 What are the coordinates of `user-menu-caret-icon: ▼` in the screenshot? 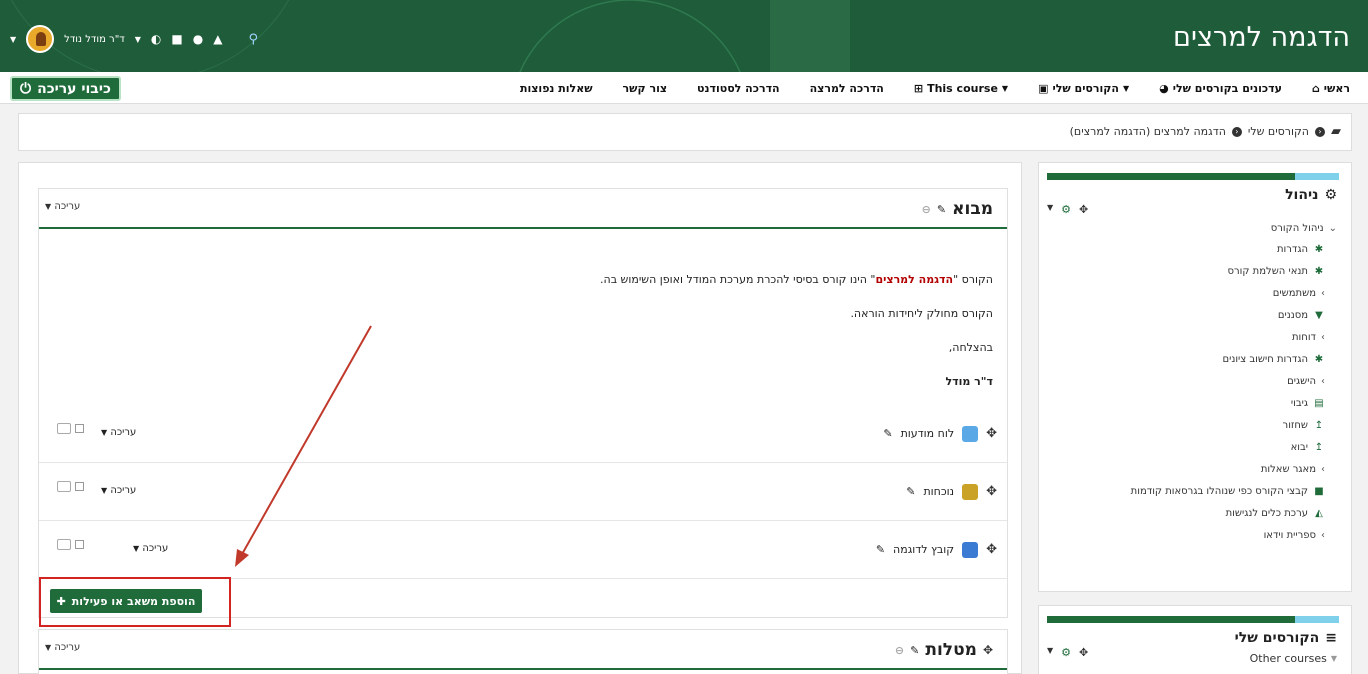 It's located at (13, 39).